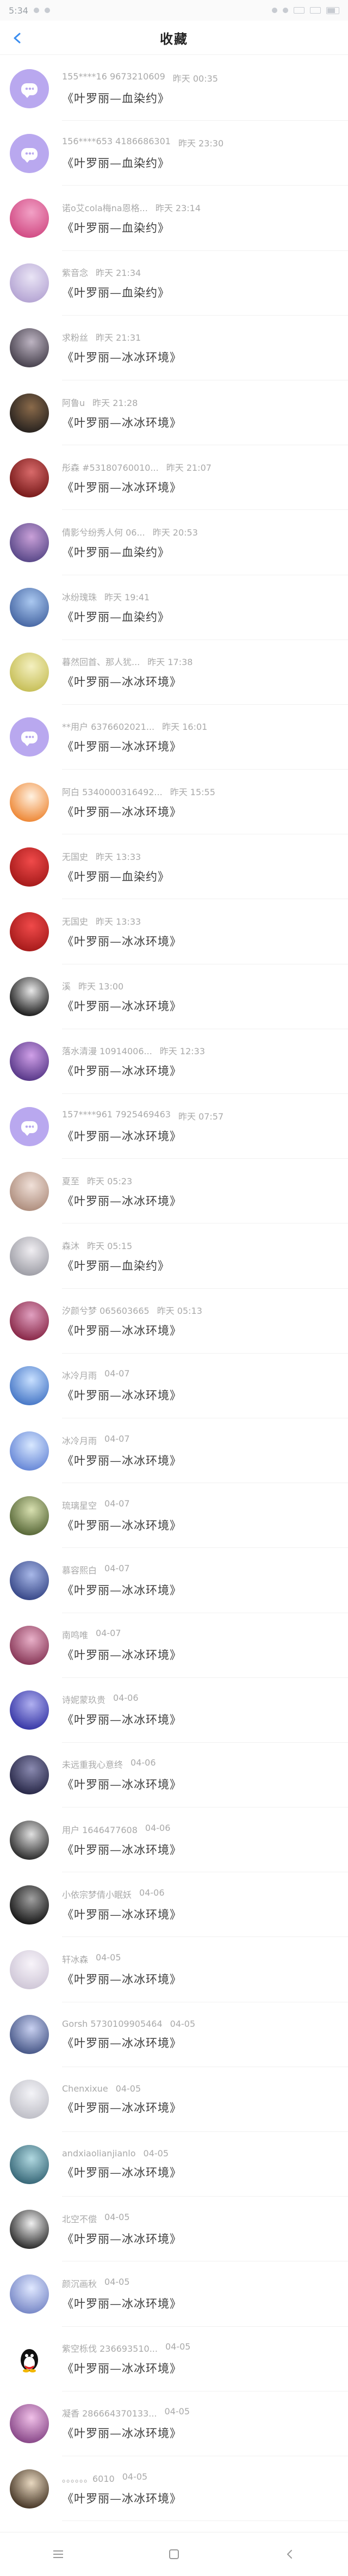  What do you see at coordinates (205, 542) in the screenshot?
I see `item-info: 倩影兮纷秀人何 06... 昨天 20:53 《叶罗丽—血染约》` at bounding box center [205, 542].